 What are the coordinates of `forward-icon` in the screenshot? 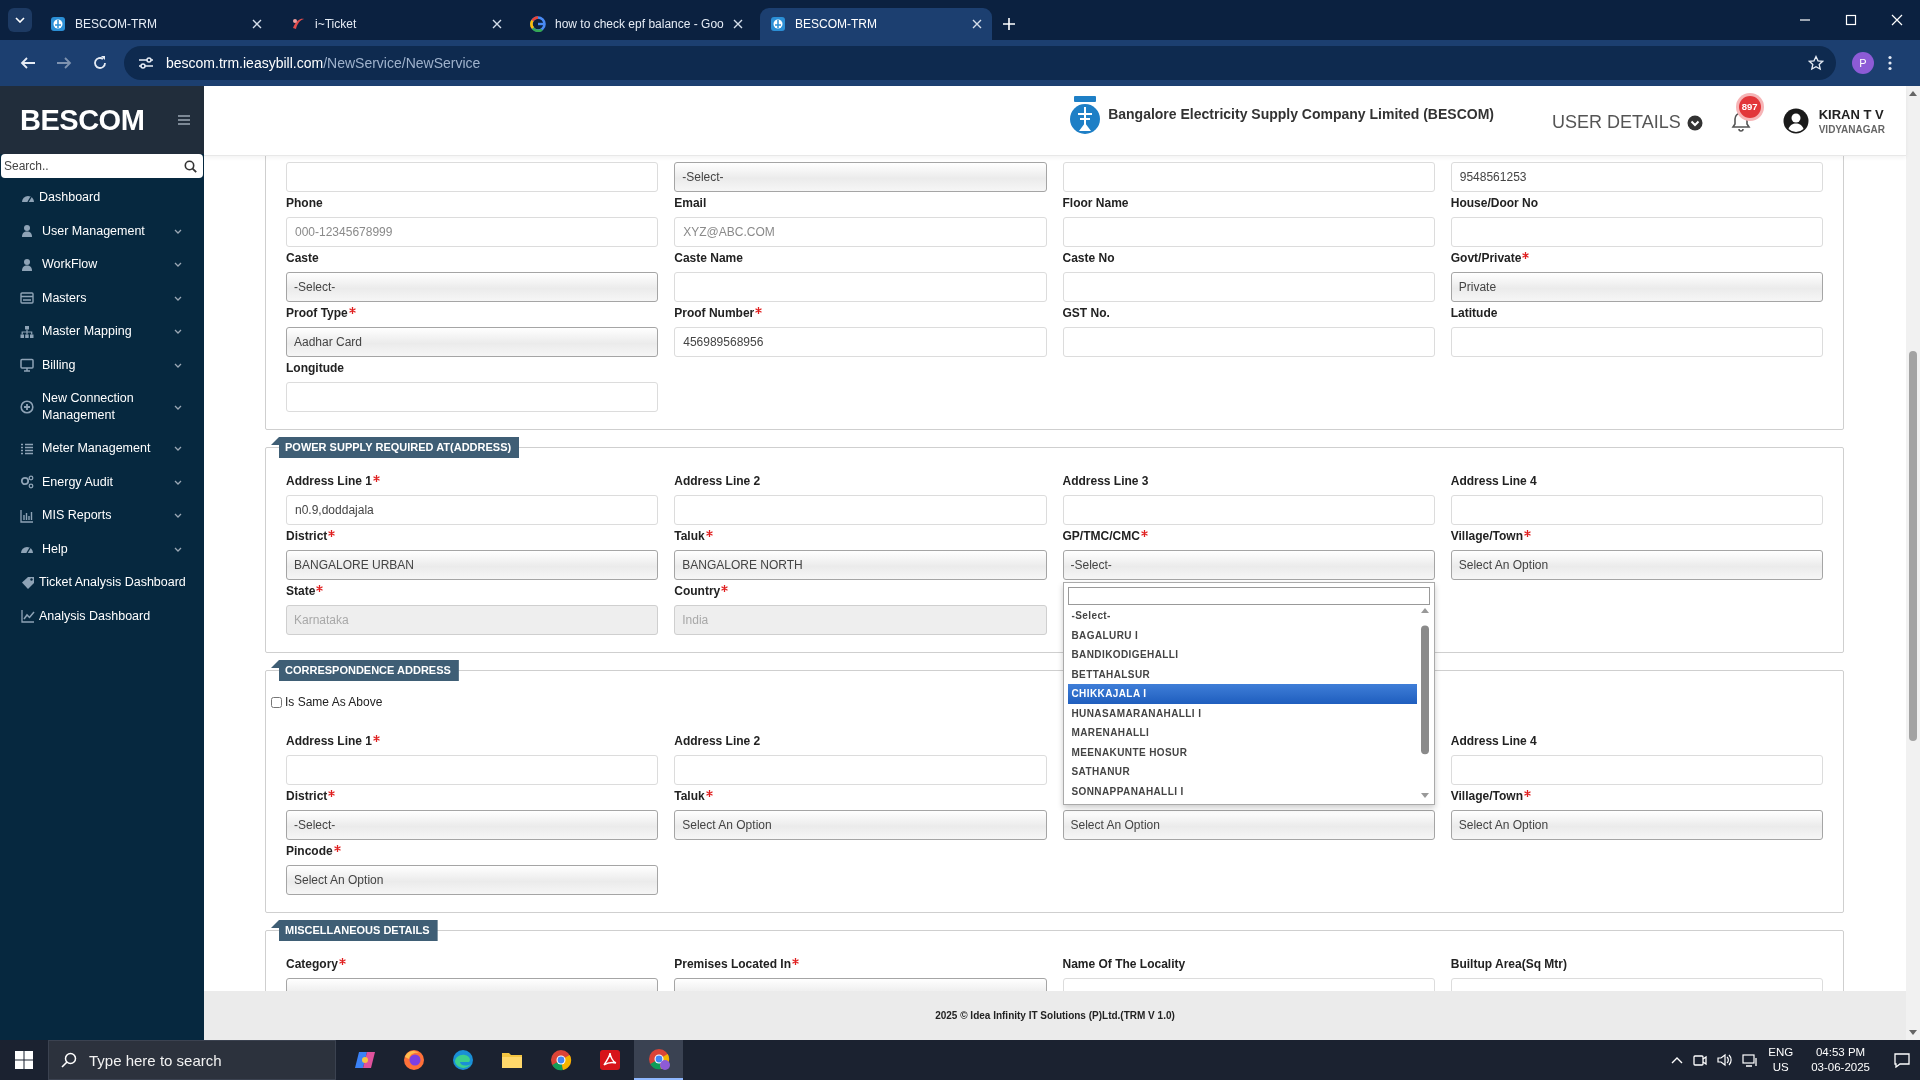 It's located at (64, 63).